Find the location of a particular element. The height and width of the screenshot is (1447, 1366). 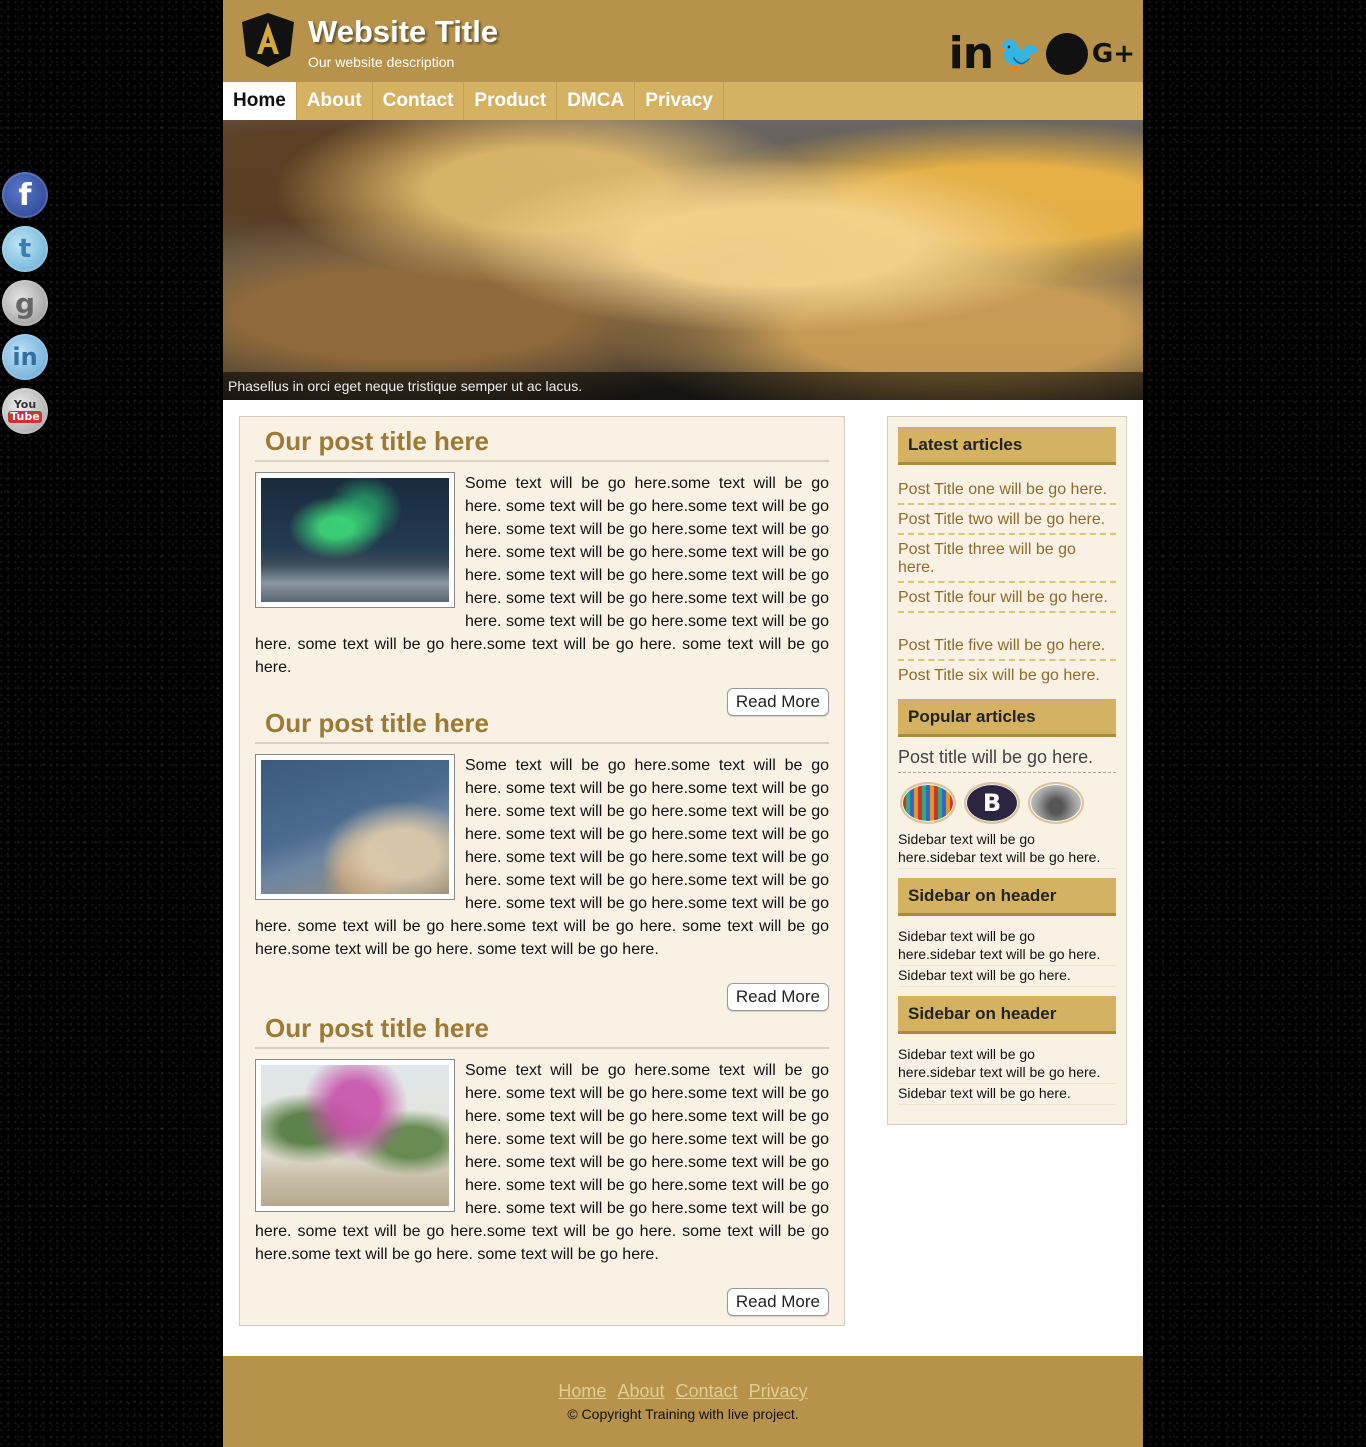

footer-links: Home About Contact Privacy is located at coordinates (683, 1391).